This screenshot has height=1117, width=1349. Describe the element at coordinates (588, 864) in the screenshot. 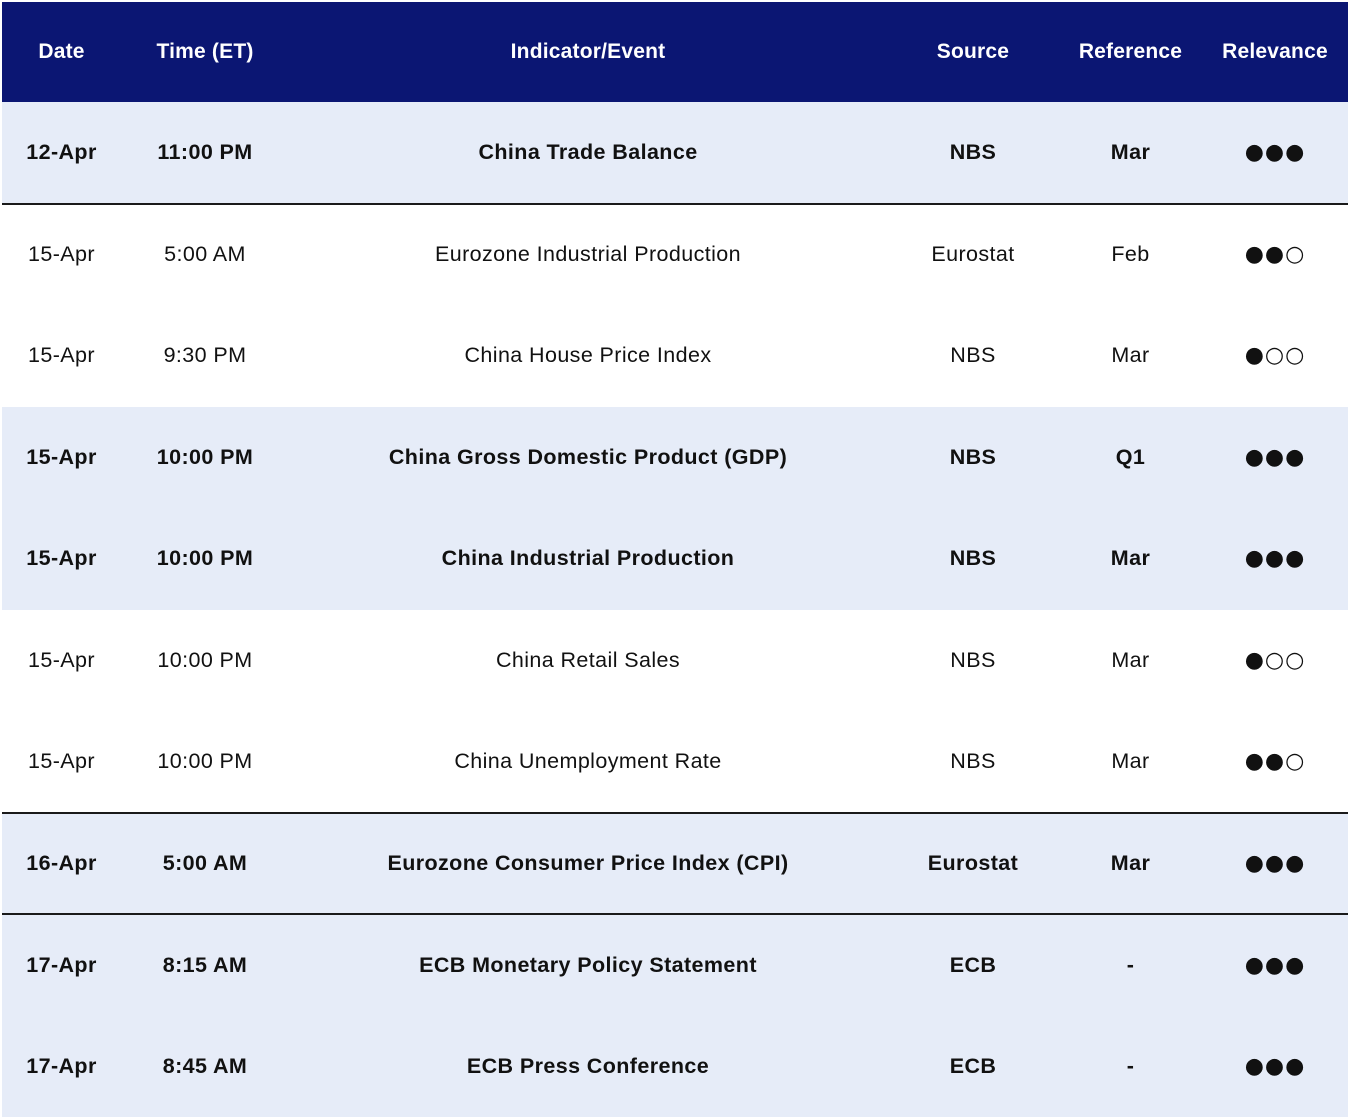

I see `cell-indicator: Eurozone Consumer Price Index (CPI)` at that location.